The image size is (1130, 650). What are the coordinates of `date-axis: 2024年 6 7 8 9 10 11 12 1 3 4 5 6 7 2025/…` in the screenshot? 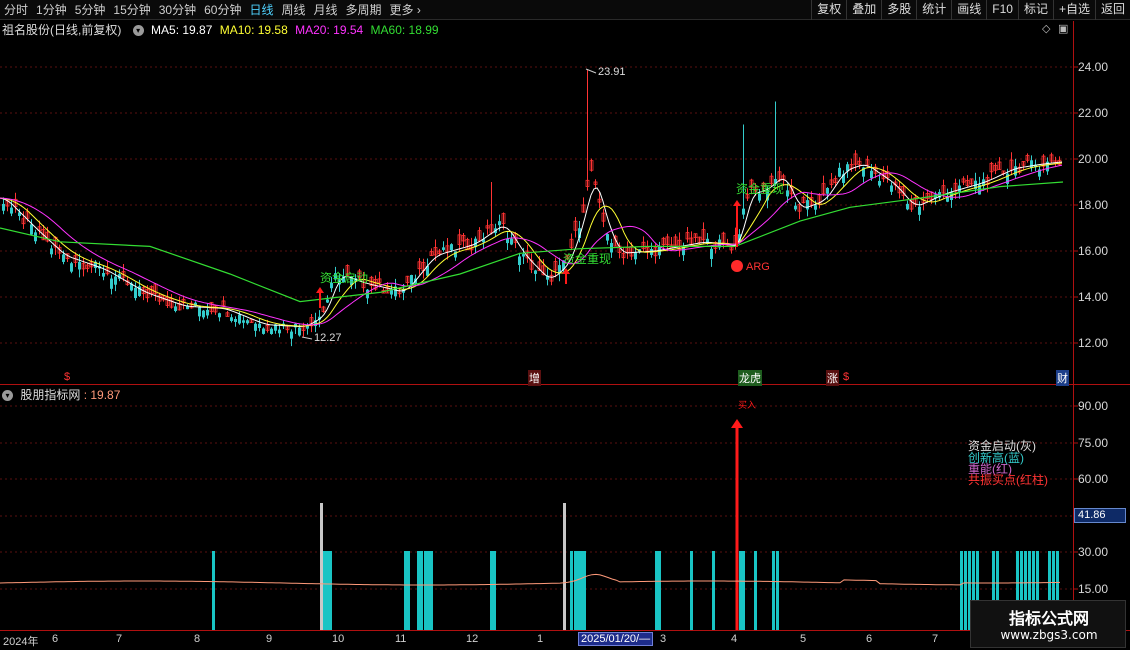 It's located at (565, 640).